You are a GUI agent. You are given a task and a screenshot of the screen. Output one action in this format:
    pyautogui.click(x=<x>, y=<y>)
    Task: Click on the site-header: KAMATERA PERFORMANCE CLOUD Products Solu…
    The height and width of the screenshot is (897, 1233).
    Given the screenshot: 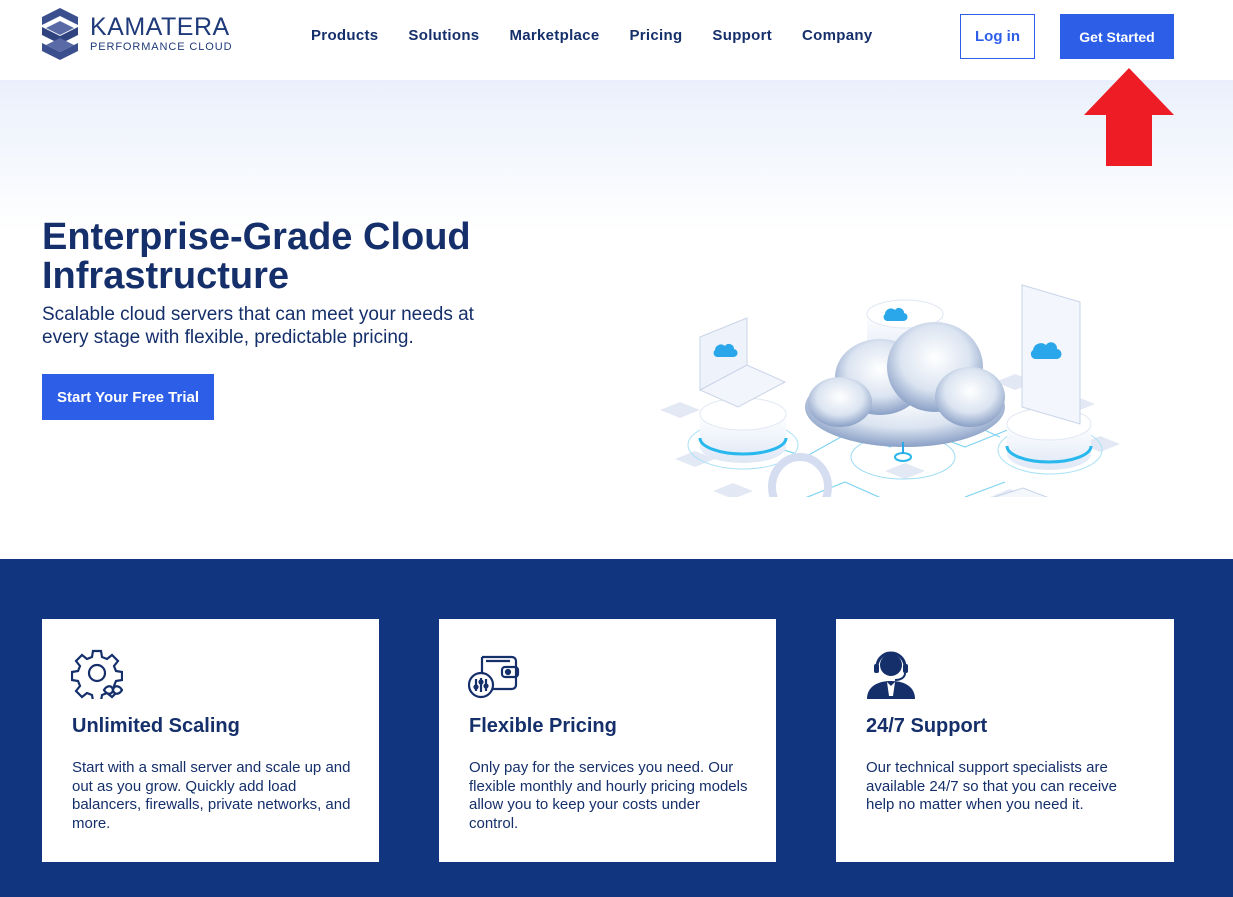 What is the action you would take?
    pyautogui.click(x=616, y=40)
    